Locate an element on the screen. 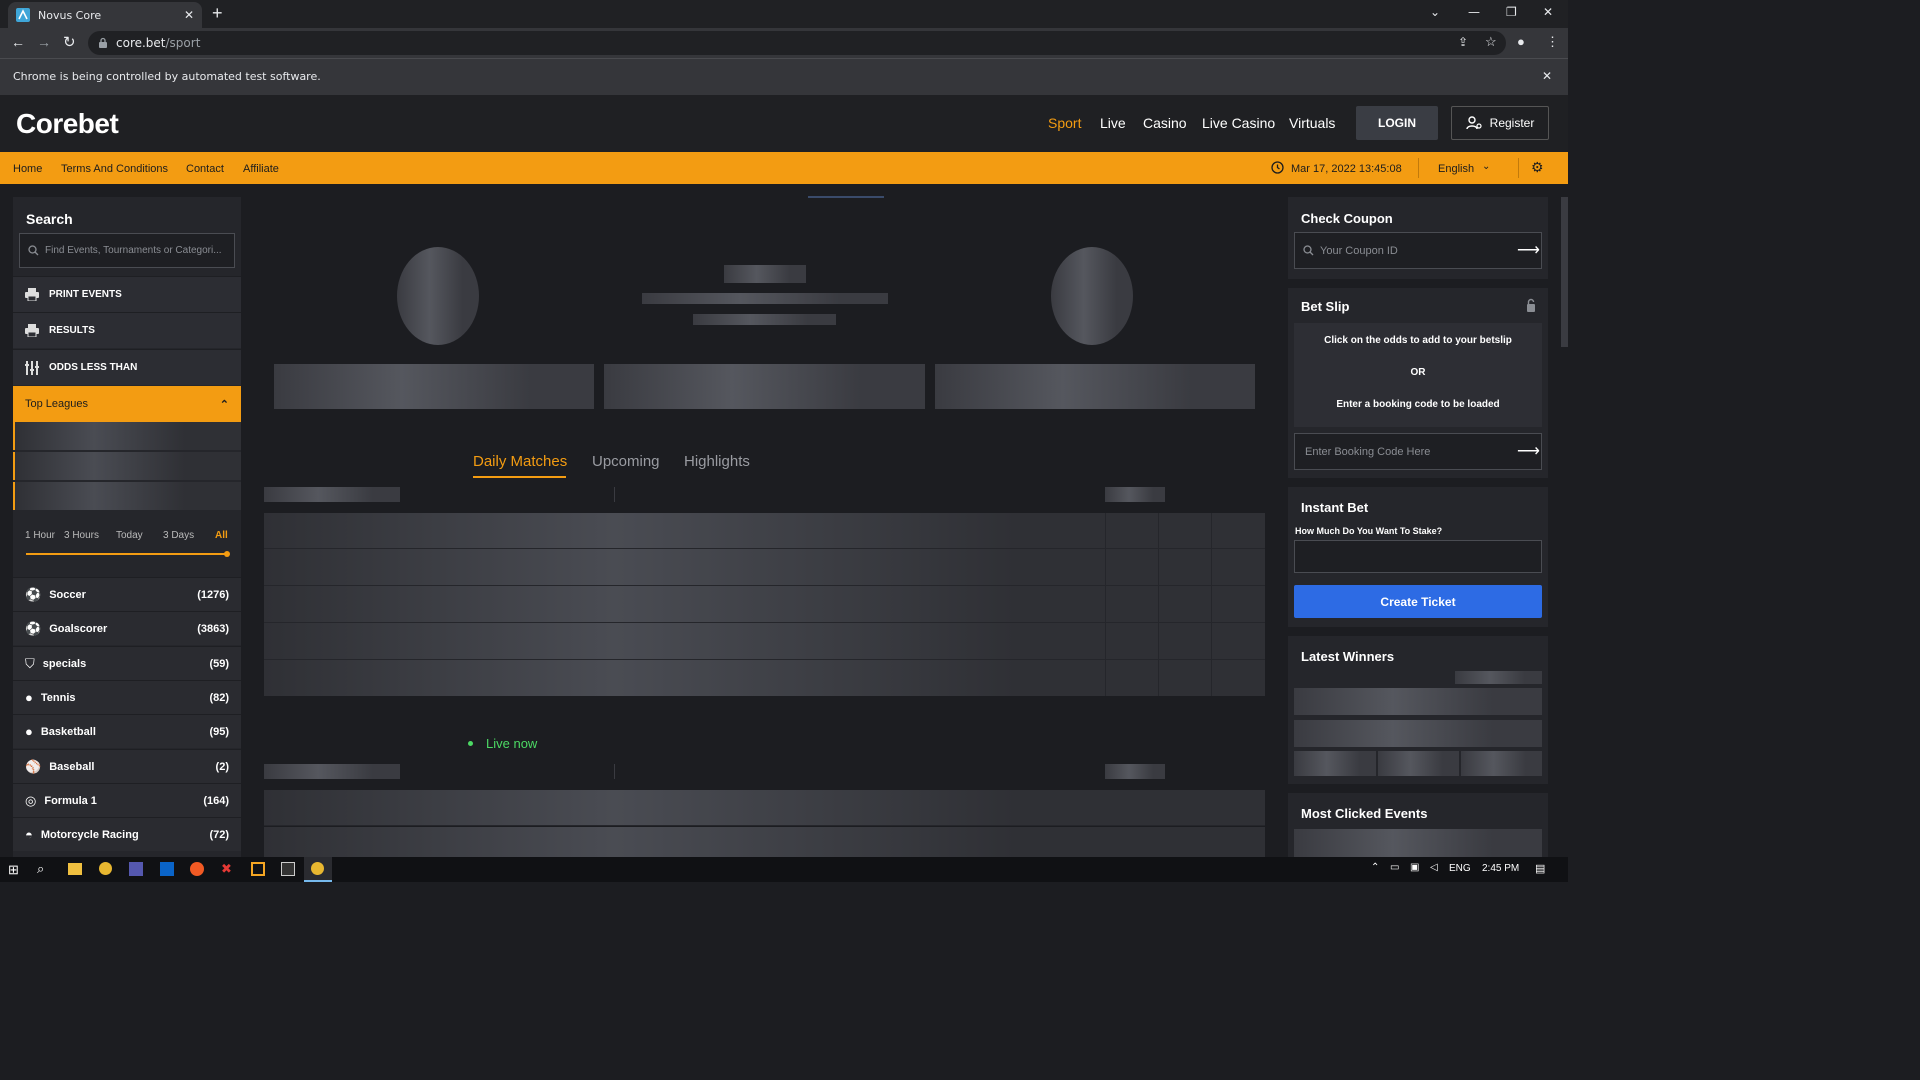  nav-live-casino: Live Casino is located at coordinates (1238, 123).